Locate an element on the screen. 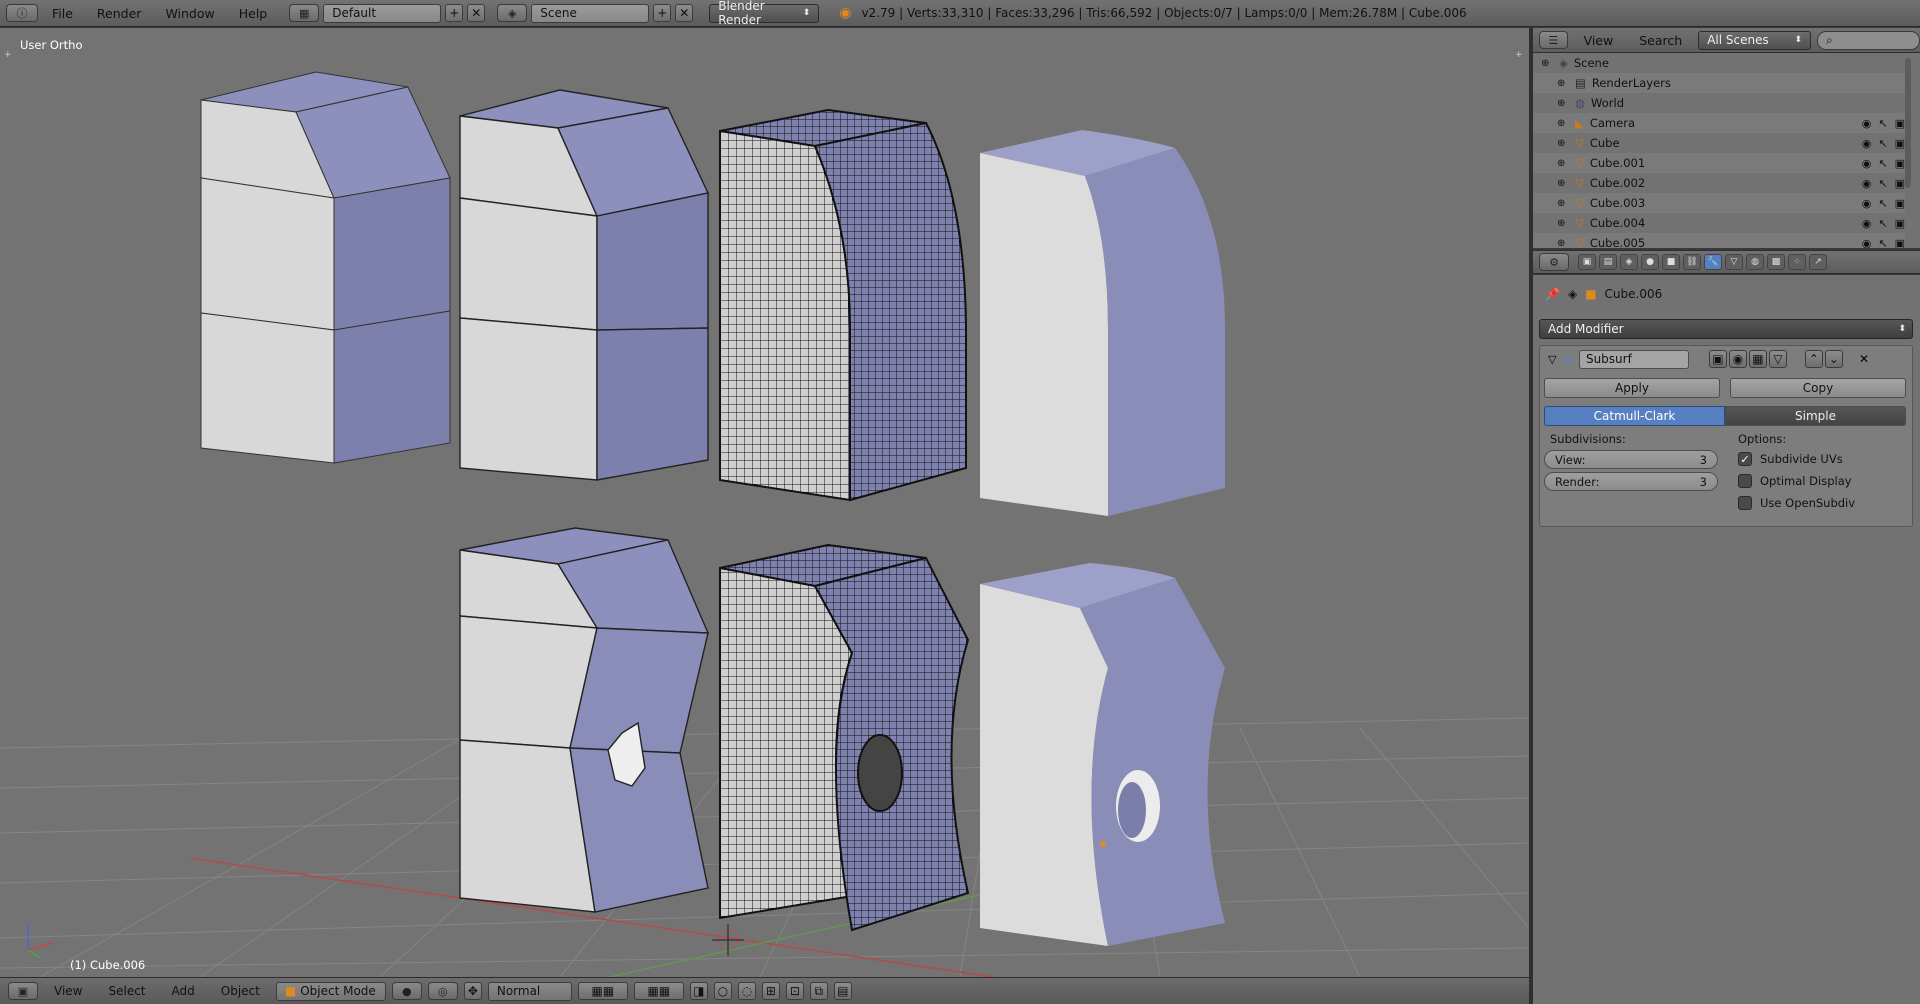  scene-selector-button: ◈ is located at coordinates (512, 13).